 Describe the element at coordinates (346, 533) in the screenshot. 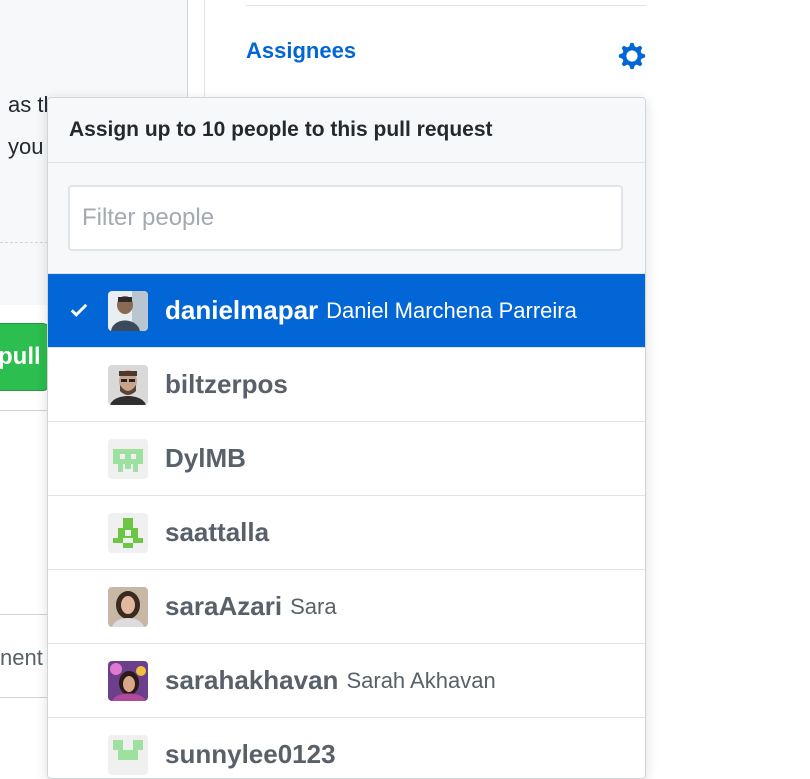

I see `person-row-saattalla: saattalla` at that location.